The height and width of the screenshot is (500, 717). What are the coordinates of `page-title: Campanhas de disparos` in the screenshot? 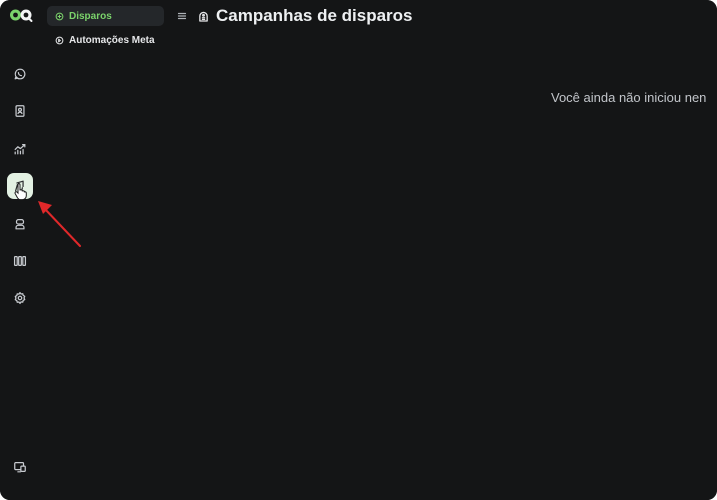 It's located at (314, 15).